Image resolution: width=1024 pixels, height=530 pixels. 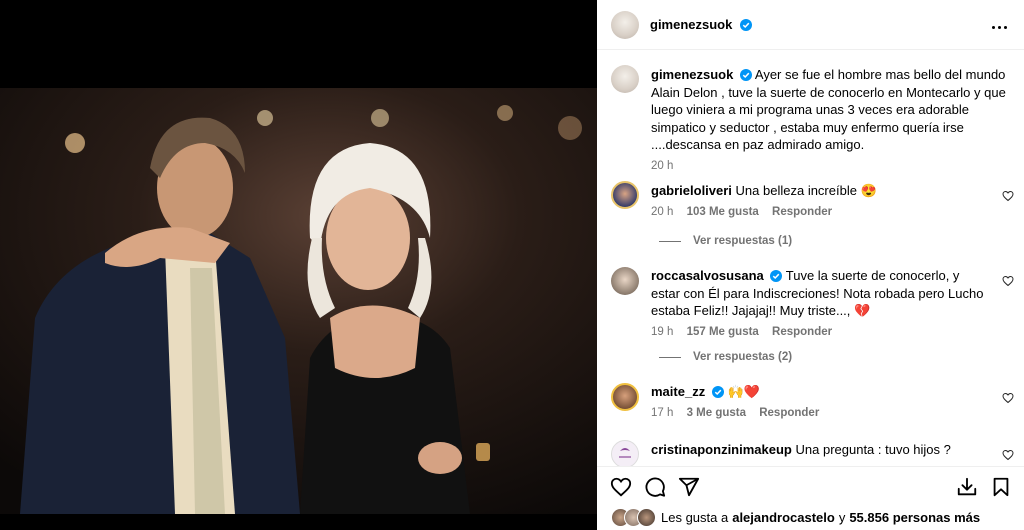 What do you see at coordinates (873, 449) in the screenshot?
I see `comment-text: Una pregunta : tuvo hijos ?` at bounding box center [873, 449].